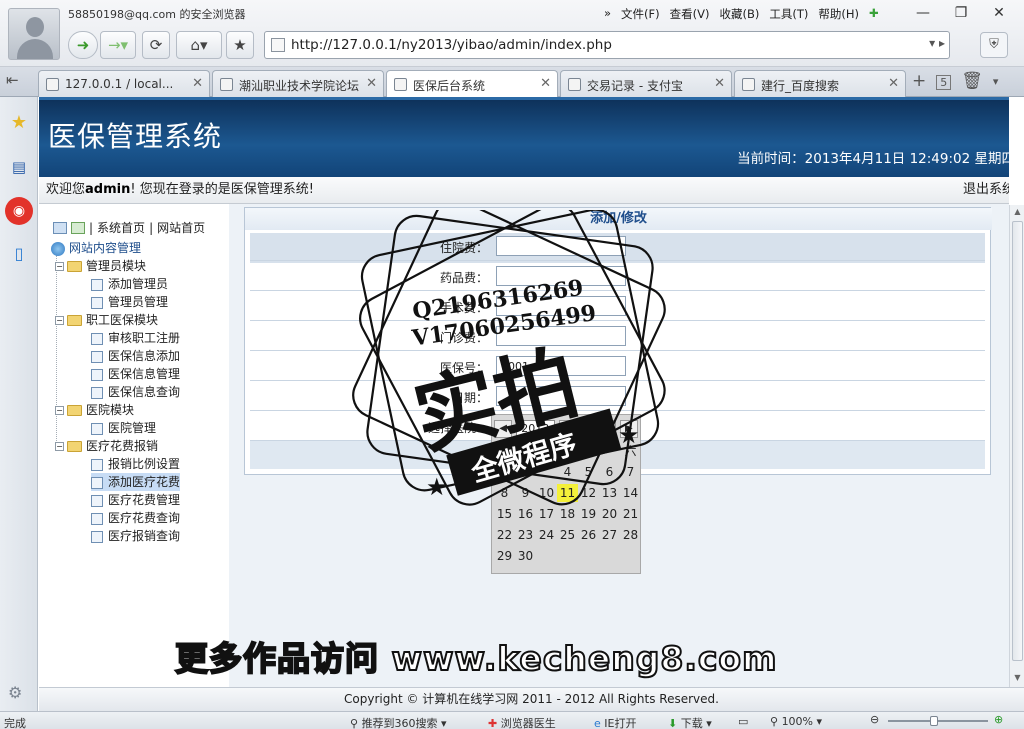 This screenshot has height=729, width=1024. Describe the element at coordinates (181, 227) in the screenshot. I see `nav-link-site-home: 网站首页` at that location.